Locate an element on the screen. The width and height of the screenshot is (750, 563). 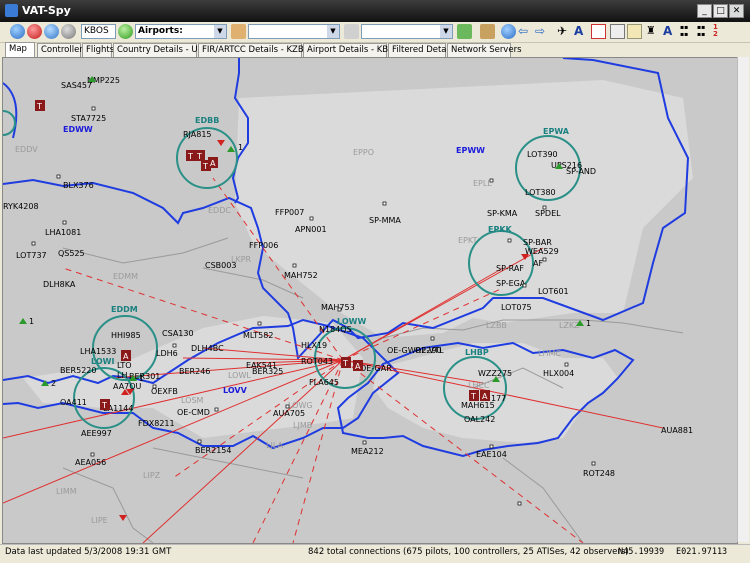
sort-icon: ▪▪ ▪▪ is located at coordinates (687, 31).